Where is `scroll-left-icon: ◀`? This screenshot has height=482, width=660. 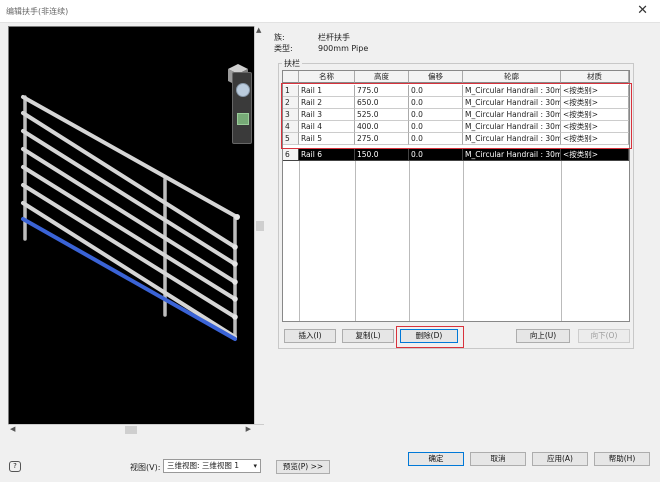 scroll-left-icon: ◀ is located at coordinates (12, 429).